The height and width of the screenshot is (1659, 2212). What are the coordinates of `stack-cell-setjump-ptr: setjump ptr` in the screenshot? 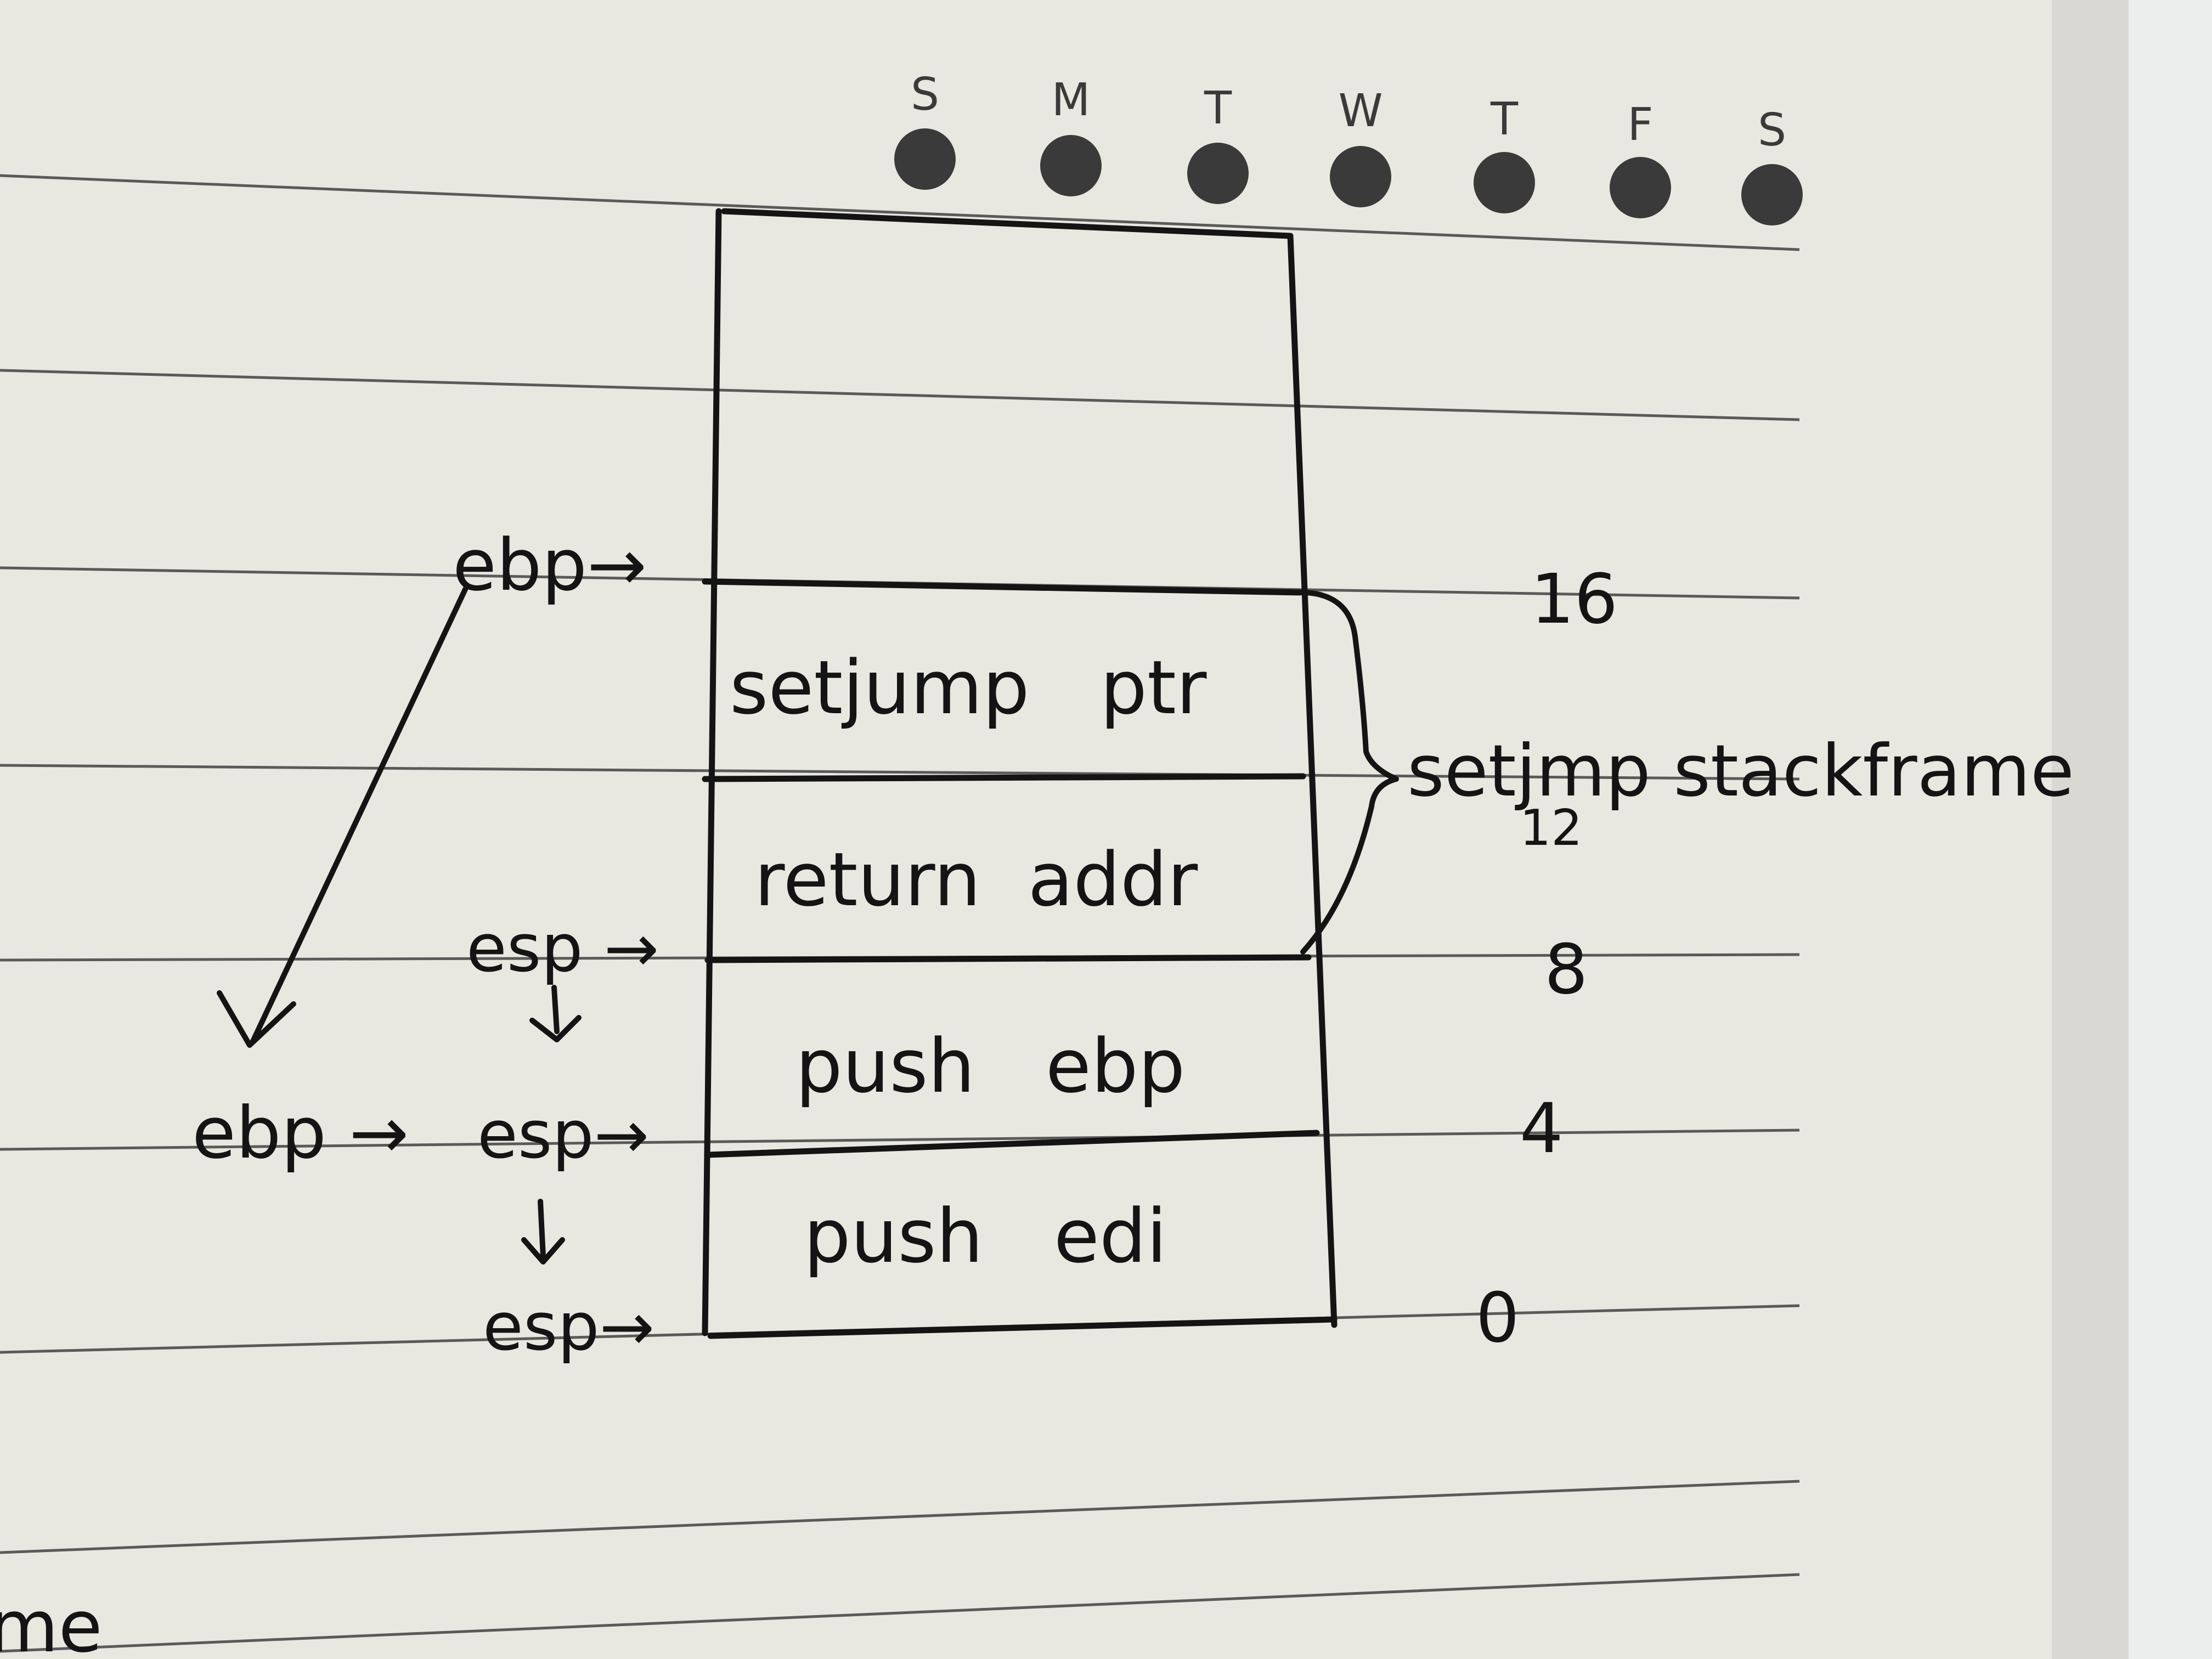 It's located at (969, 688).